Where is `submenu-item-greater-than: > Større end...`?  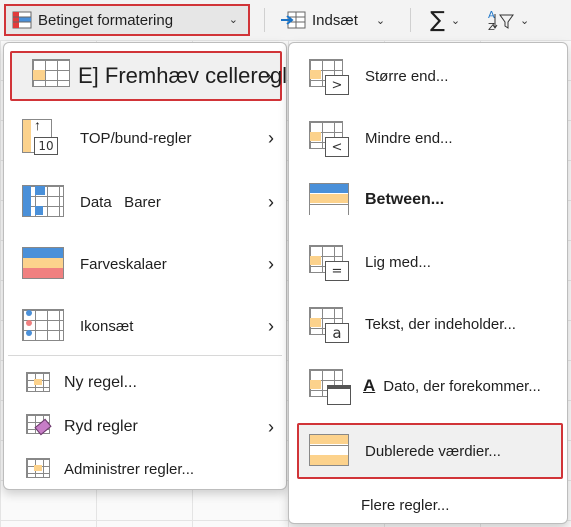
submenu-item-greater-than: > Større end... is located at coordinates (429, 76).